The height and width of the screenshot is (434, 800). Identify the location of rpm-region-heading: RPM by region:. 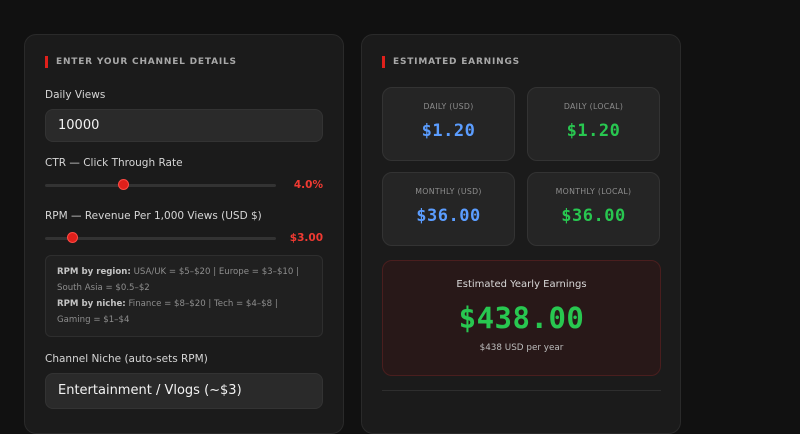
(94, 272).